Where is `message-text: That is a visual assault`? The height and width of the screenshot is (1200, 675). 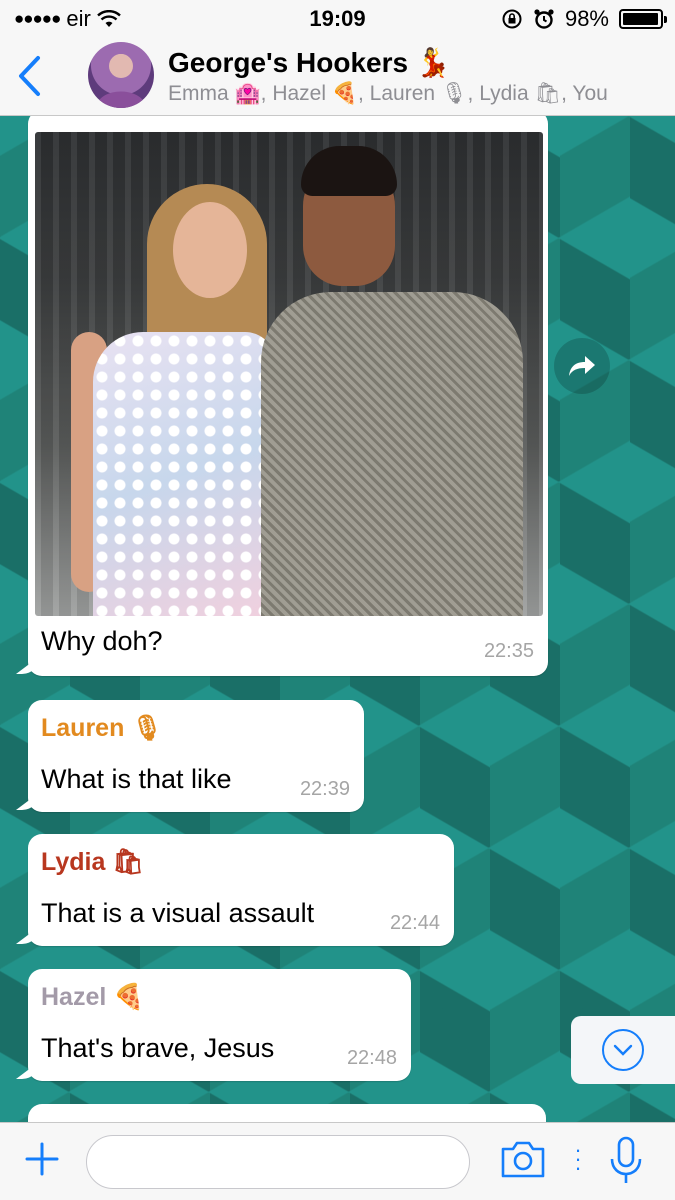 message-text: That is a visual assault is located at coordinates (178, 913).